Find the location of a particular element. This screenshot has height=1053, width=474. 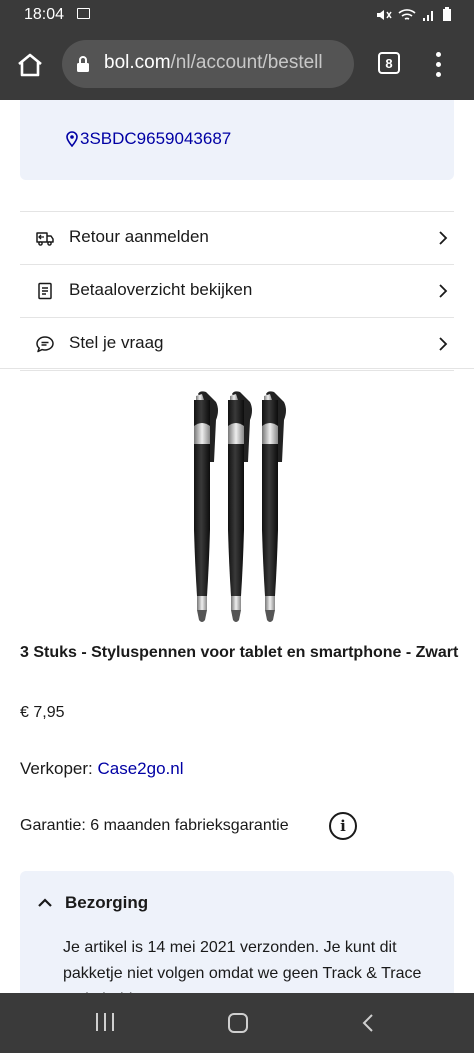

warranty-text: Garantie: 6 maanden fabrieksgarantie is located at coordinates (154, 825).